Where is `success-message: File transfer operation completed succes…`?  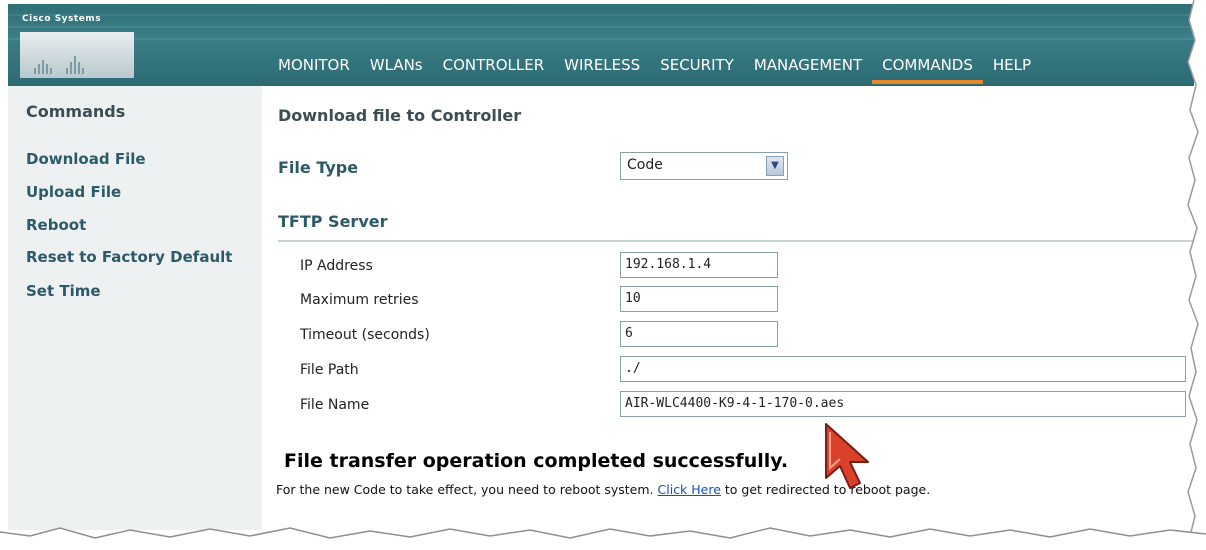 success-message: File transfer operation completed succes… is located at coordinates (536, 461).